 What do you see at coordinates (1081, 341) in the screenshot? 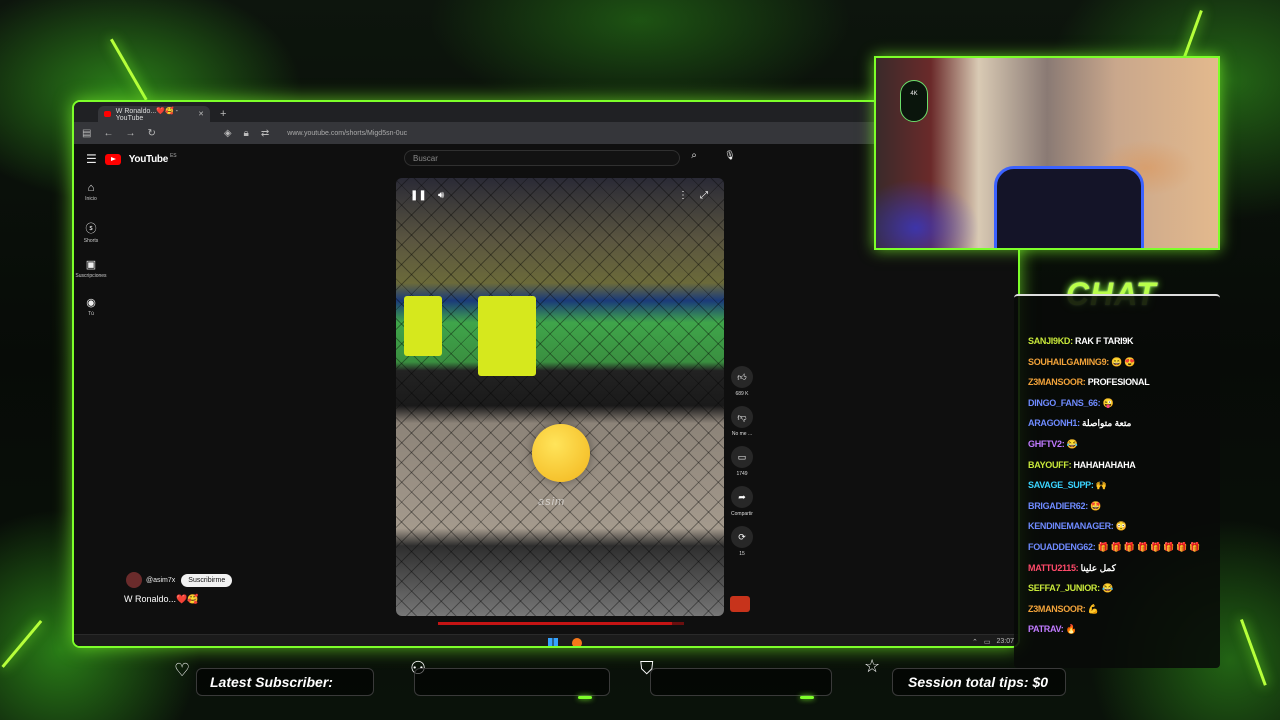
I see `chat-message: SANJI9KD: RAK F TARI9K` at bounding box center [1081, 341].